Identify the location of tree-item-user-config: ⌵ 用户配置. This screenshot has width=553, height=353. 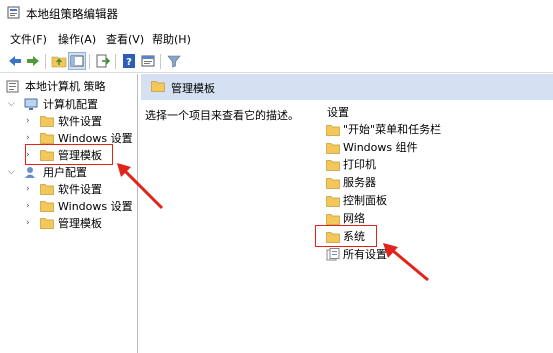
(70, 172).